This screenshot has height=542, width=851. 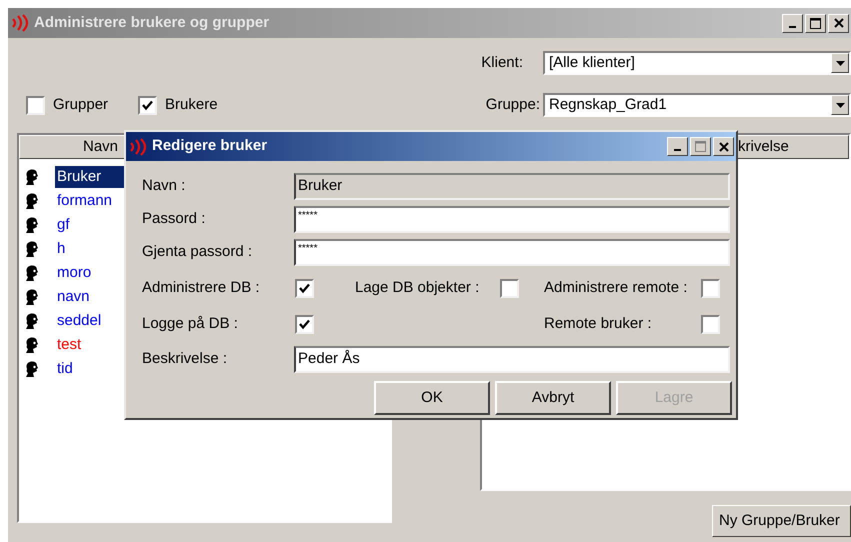 What do you see at coordinates (174, 219) in the screenshot?
I see `field-label: Passord :` at bounding box center [174, 219].